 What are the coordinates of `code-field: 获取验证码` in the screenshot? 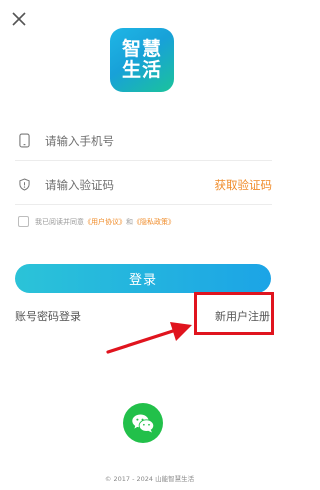 It's located at (143, 185).